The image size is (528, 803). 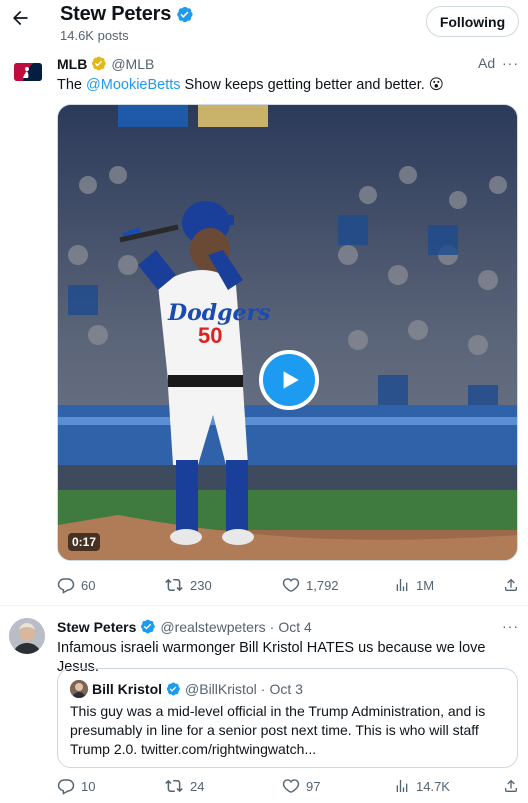 I want to click on quote-author-name: Bill Kristol, so click(x=127, y=689).